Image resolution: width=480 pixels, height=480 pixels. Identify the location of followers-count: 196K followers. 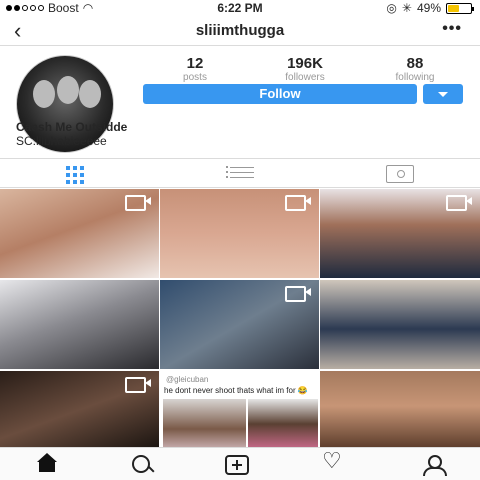
(305, 69).